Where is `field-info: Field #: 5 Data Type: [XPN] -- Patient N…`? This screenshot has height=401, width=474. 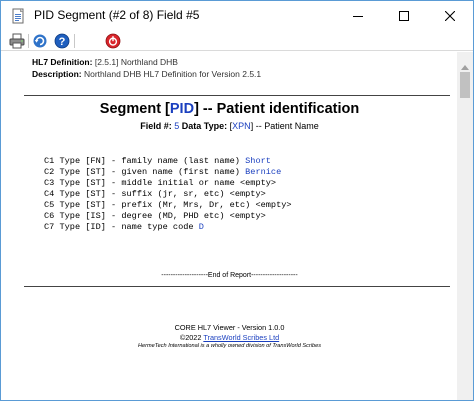 field-info: Field #: 5 Data Type: [XPN] -- Patient N… is located at coordinates (229, 126).